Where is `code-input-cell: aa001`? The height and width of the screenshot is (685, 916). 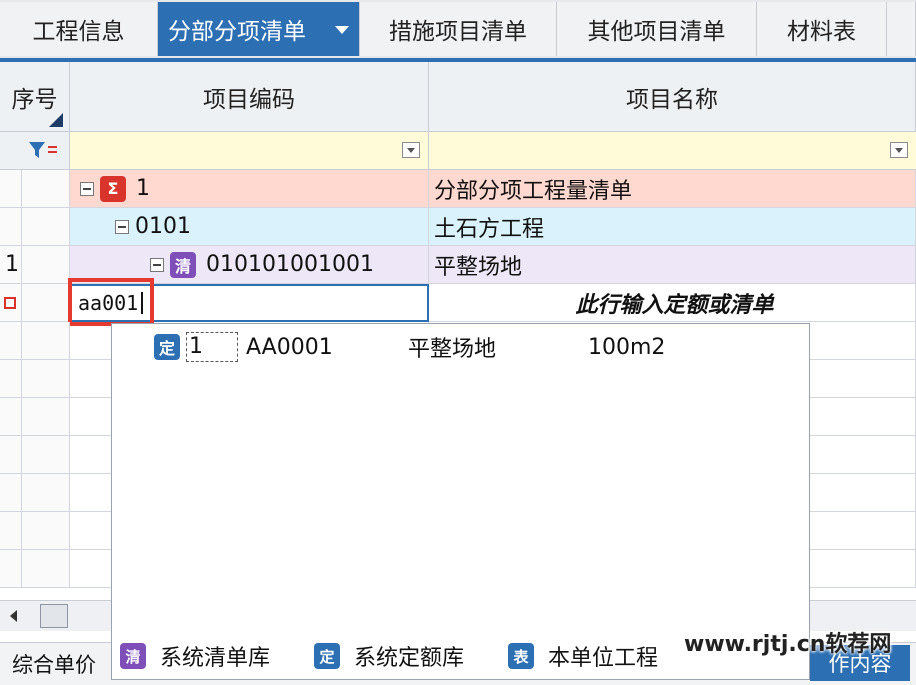
code-input-cell: aa001 is located at coordinates (248, 302).